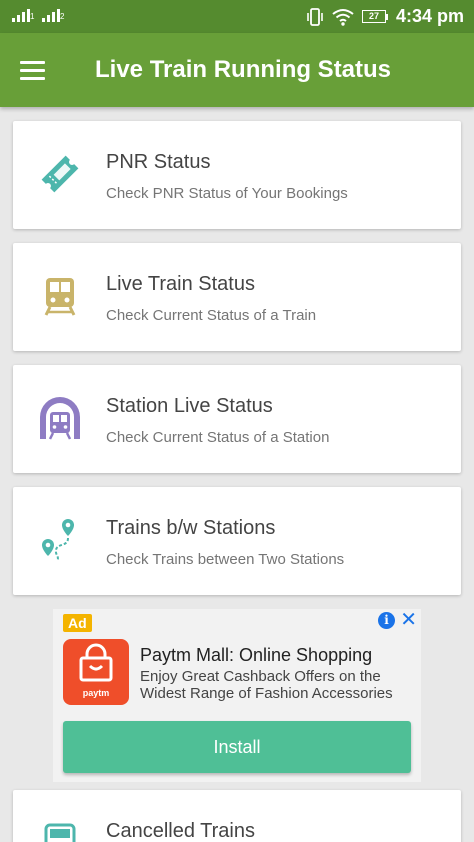 This screenshot has height=842, width=474. I want to click on ticket-icon, so click(60, 174).